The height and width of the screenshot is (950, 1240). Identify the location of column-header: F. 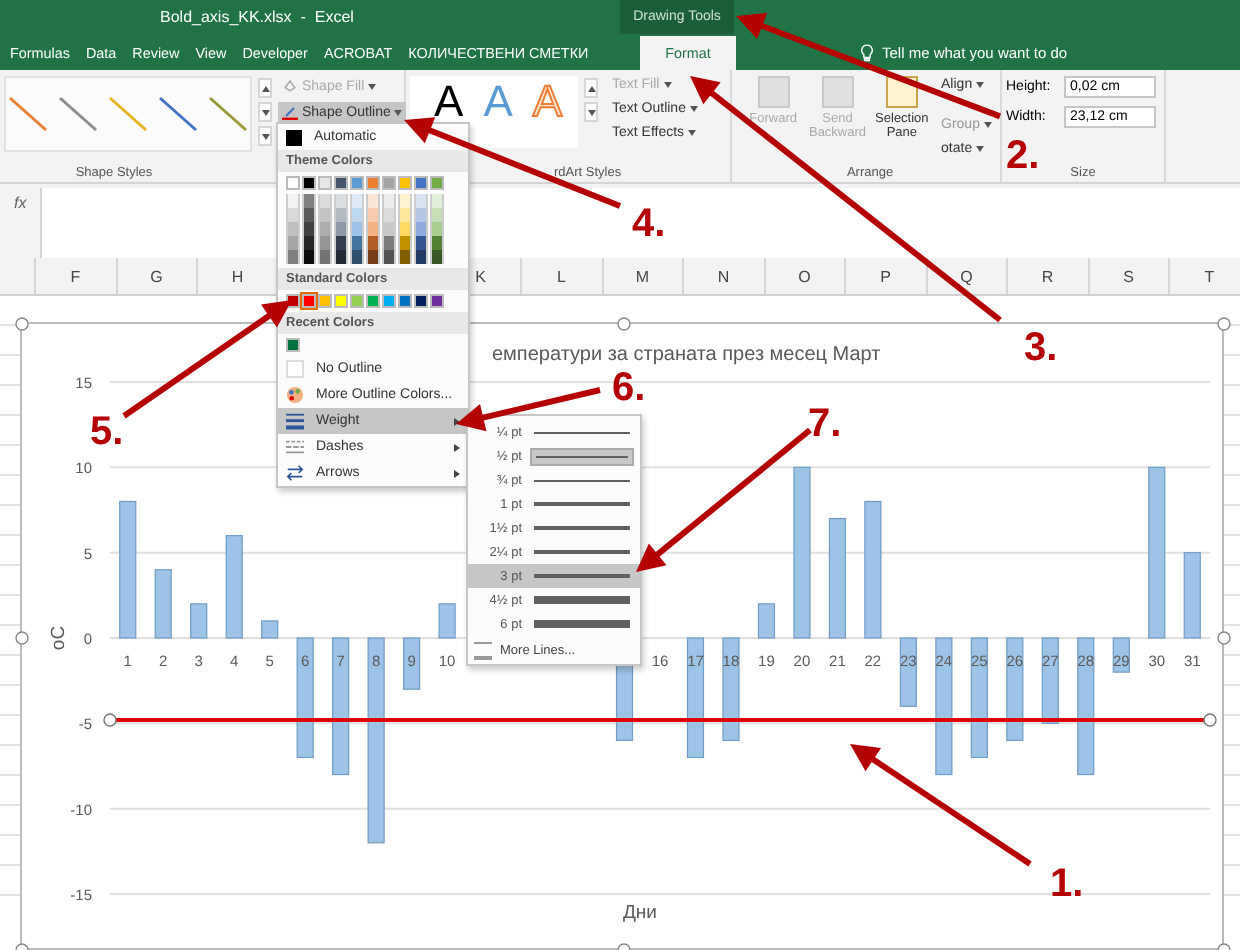
(76, 276).